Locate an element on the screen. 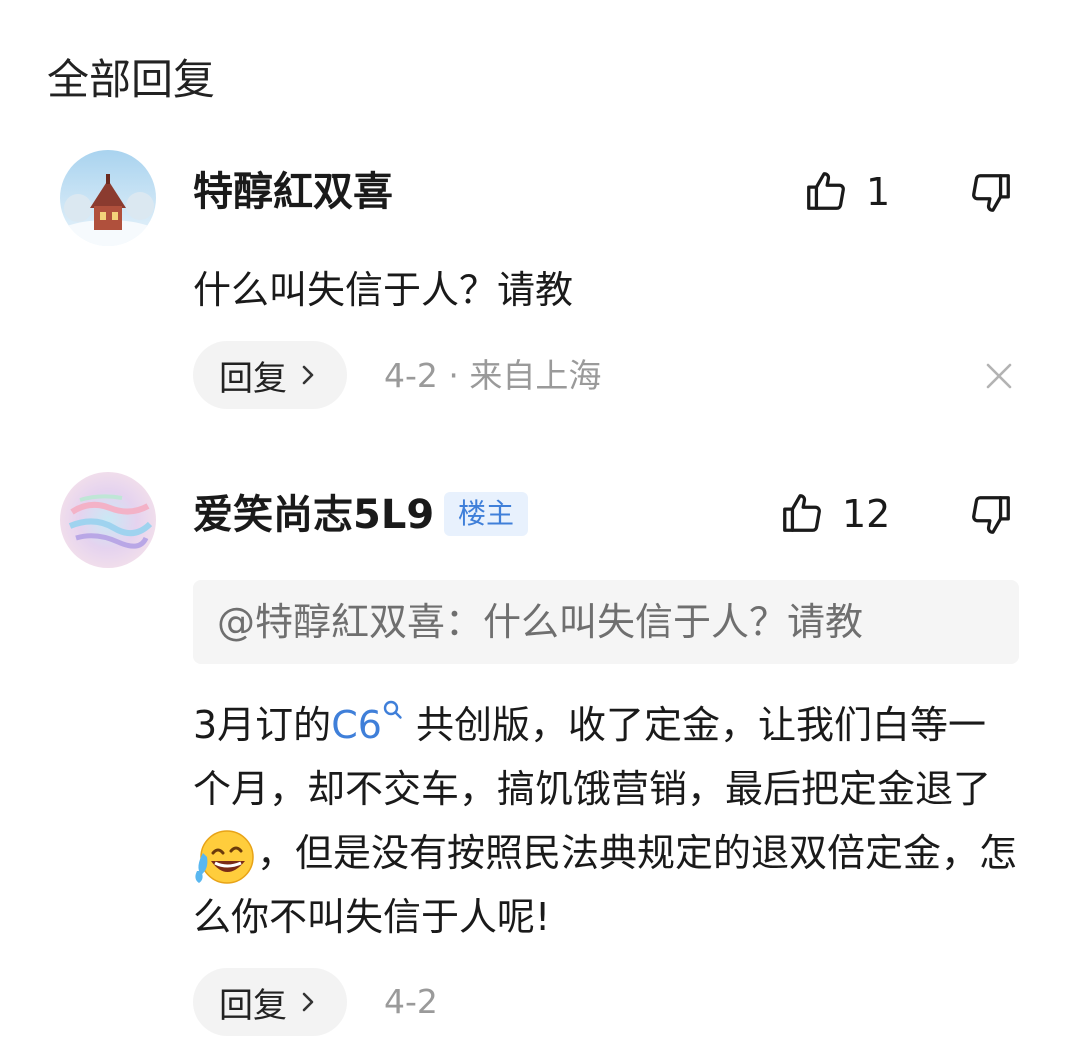 Image resolution: width=1080 pixels, height=1064 pixels. comment-text-part1: 3月订的 is located at coordinates (262, 725).